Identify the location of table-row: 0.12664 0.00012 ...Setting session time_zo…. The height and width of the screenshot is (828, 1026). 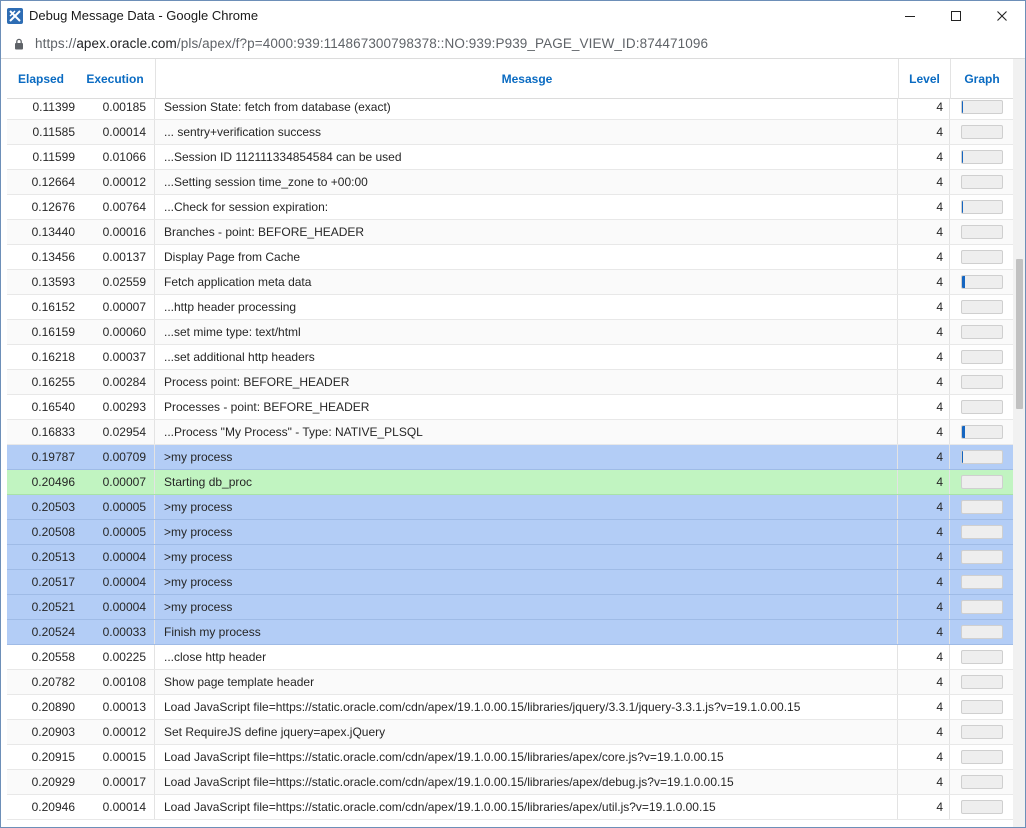
(510, 182).